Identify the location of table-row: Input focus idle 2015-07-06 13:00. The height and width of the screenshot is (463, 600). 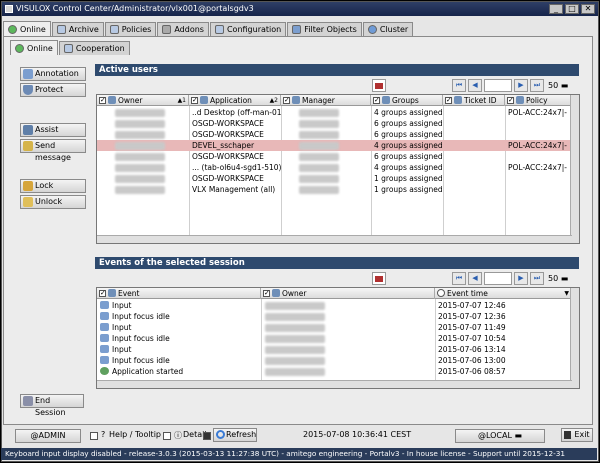
(334, 360).